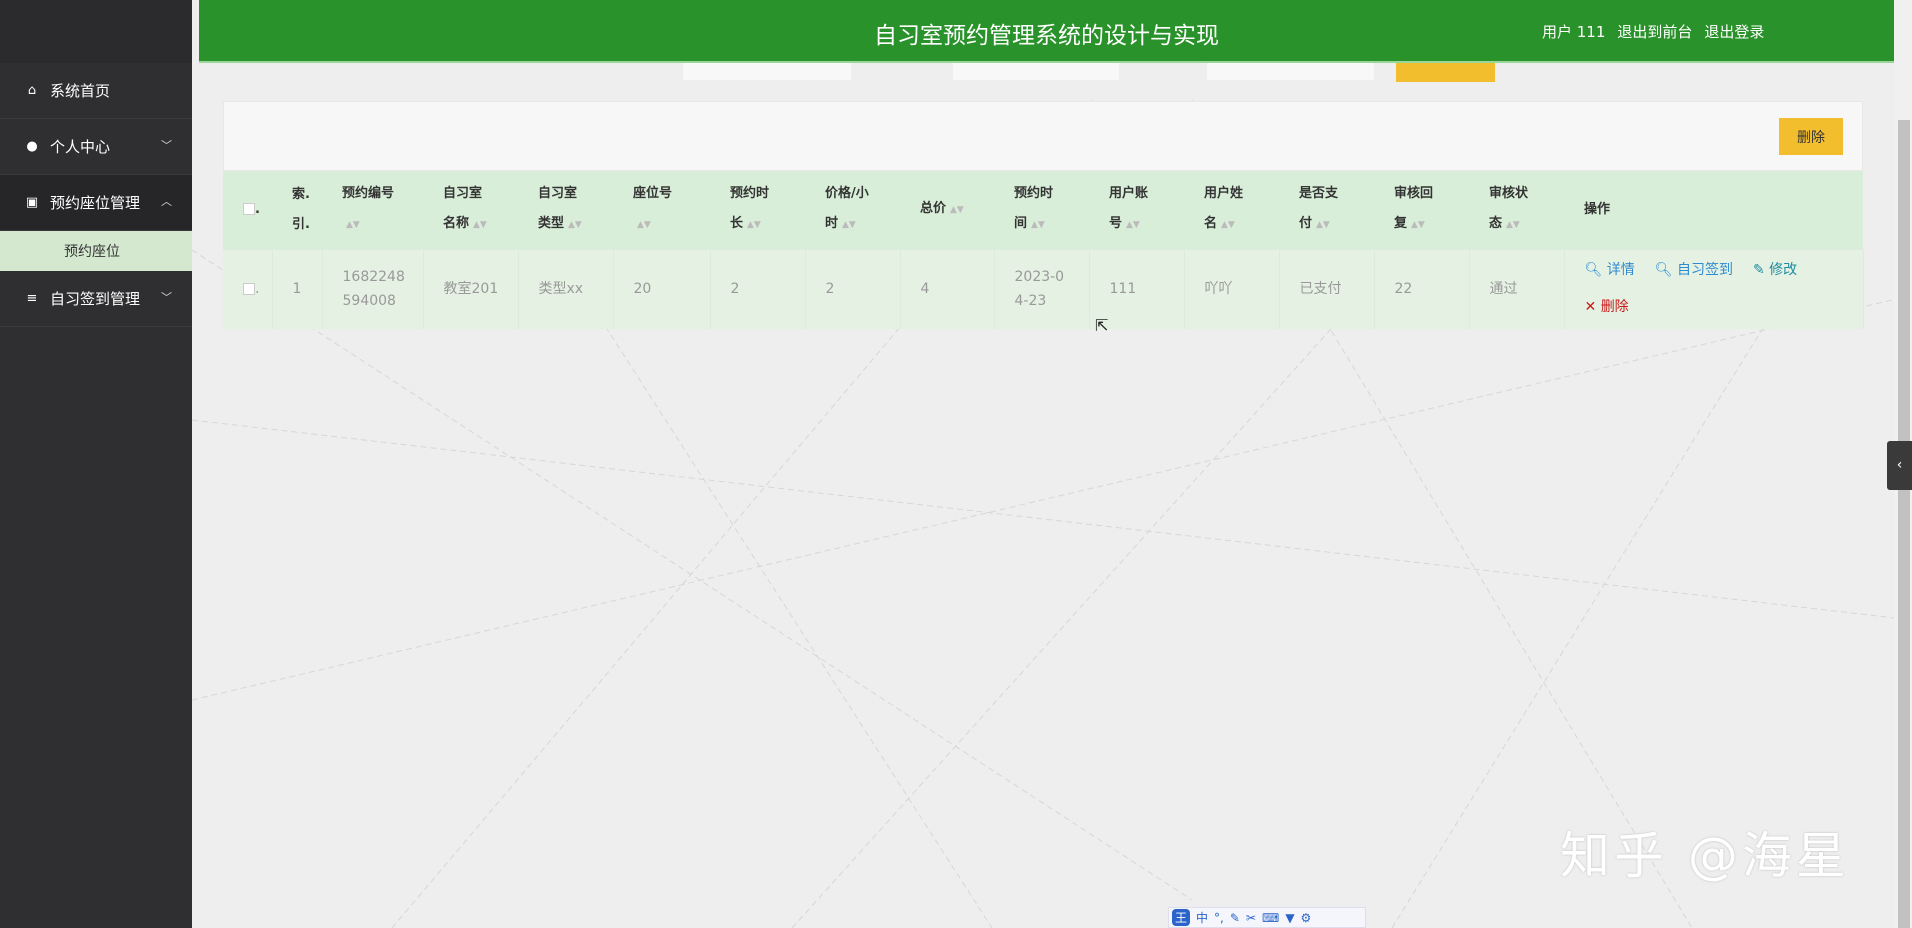  What do you see at coordinates (471, 288) in the screenshot?
I see `cell-room: 教室201` at bounding box center [471, 288].